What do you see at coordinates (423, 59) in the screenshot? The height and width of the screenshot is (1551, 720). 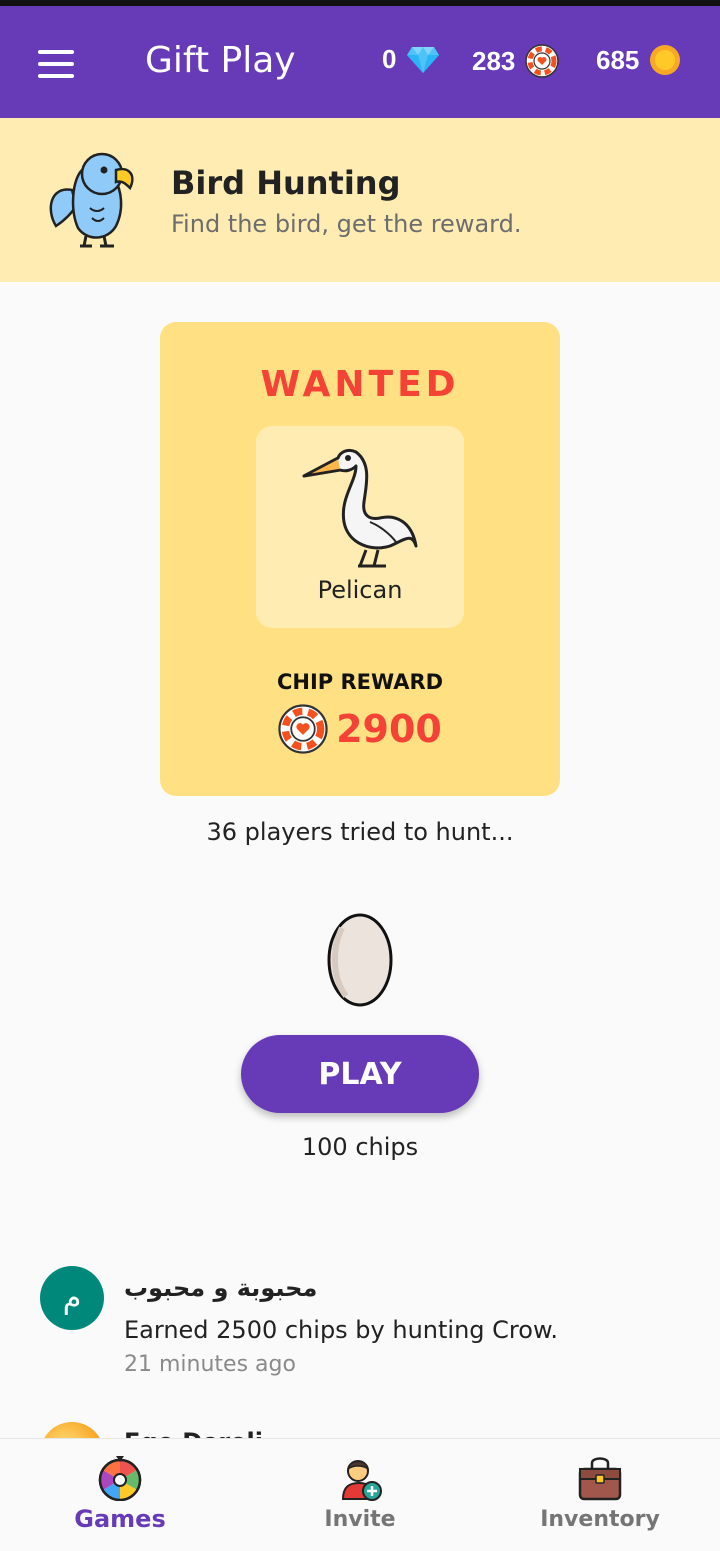 I see `diamond-icon` at bounding box center [423, 59].